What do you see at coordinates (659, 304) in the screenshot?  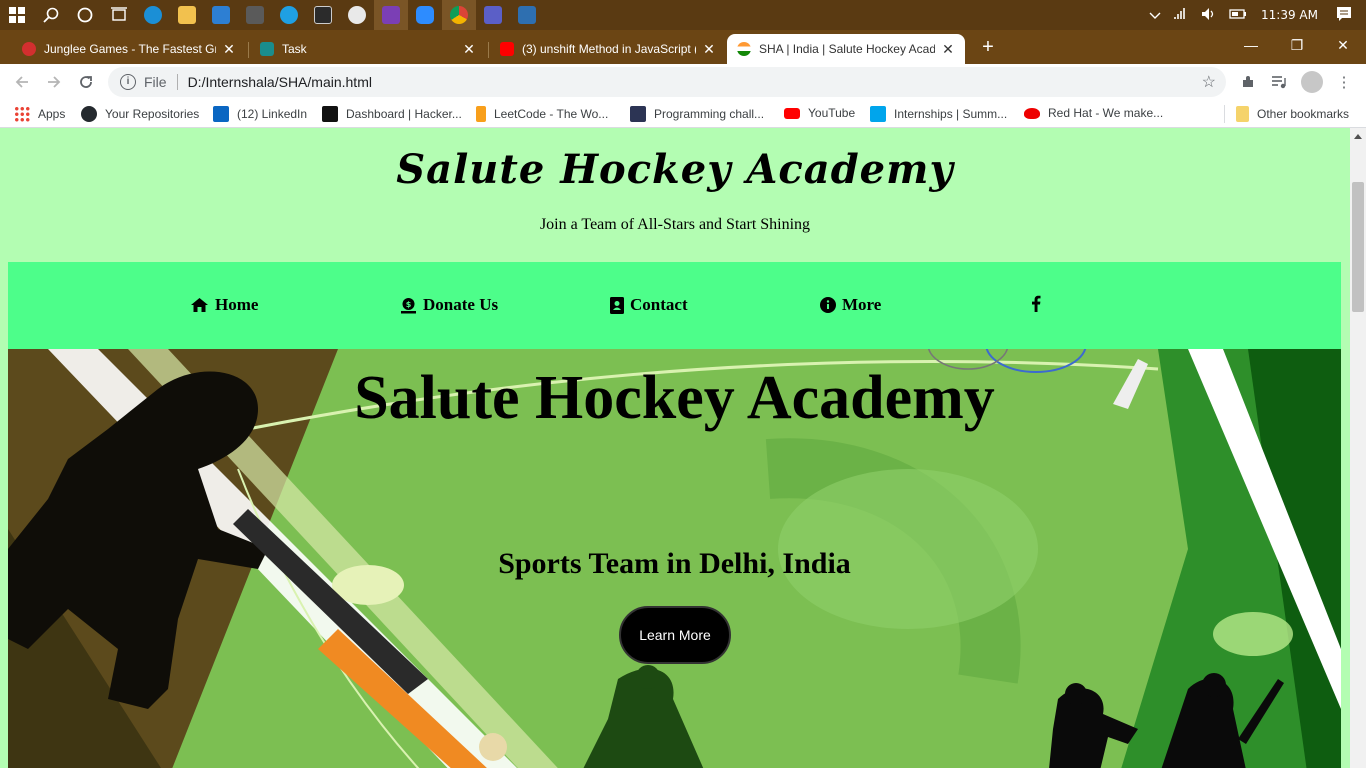 I see `nav-label: Contact` at bounding box center [659, 304].